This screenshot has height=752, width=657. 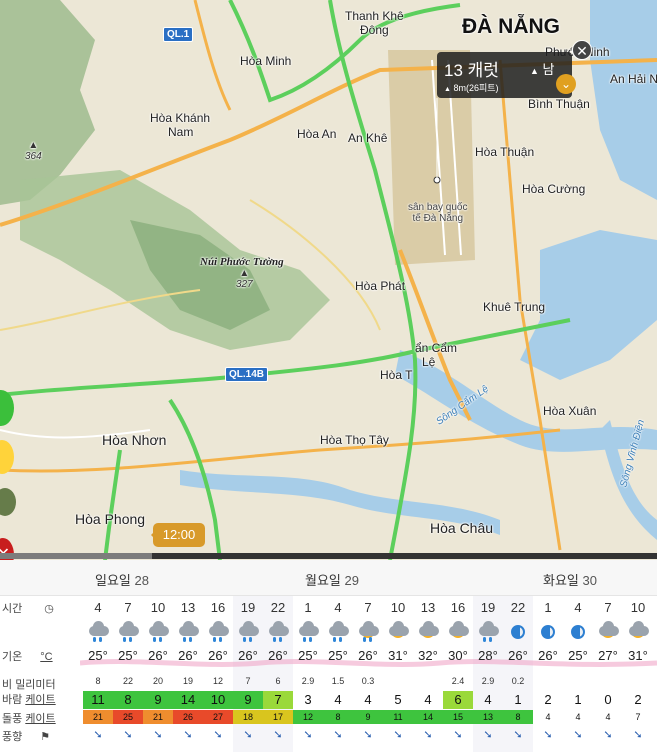 What do you see at coordinates (514, 307) in the screenshot?
I see `place-label: Khuê Trung` at bounding box center [514, 307].